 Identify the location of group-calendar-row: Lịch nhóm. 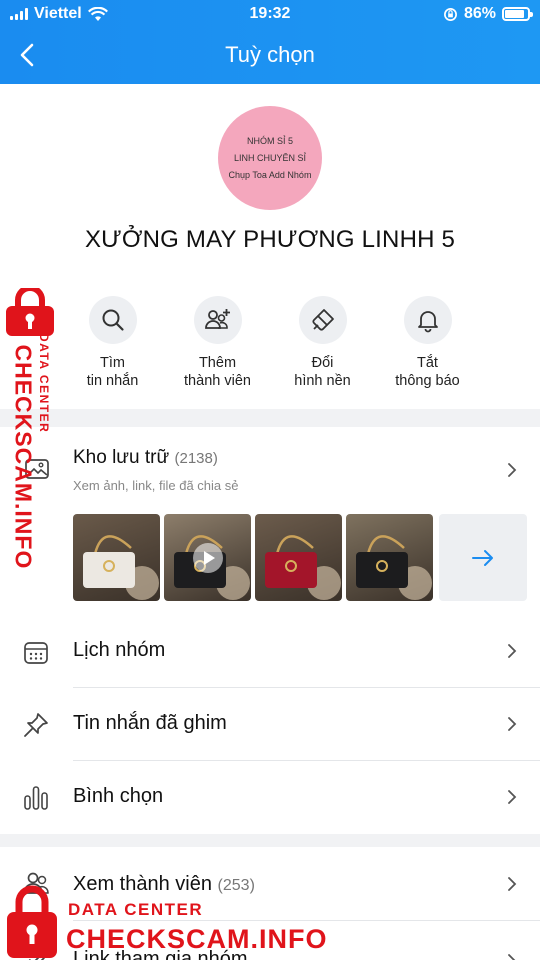
(270, 650).